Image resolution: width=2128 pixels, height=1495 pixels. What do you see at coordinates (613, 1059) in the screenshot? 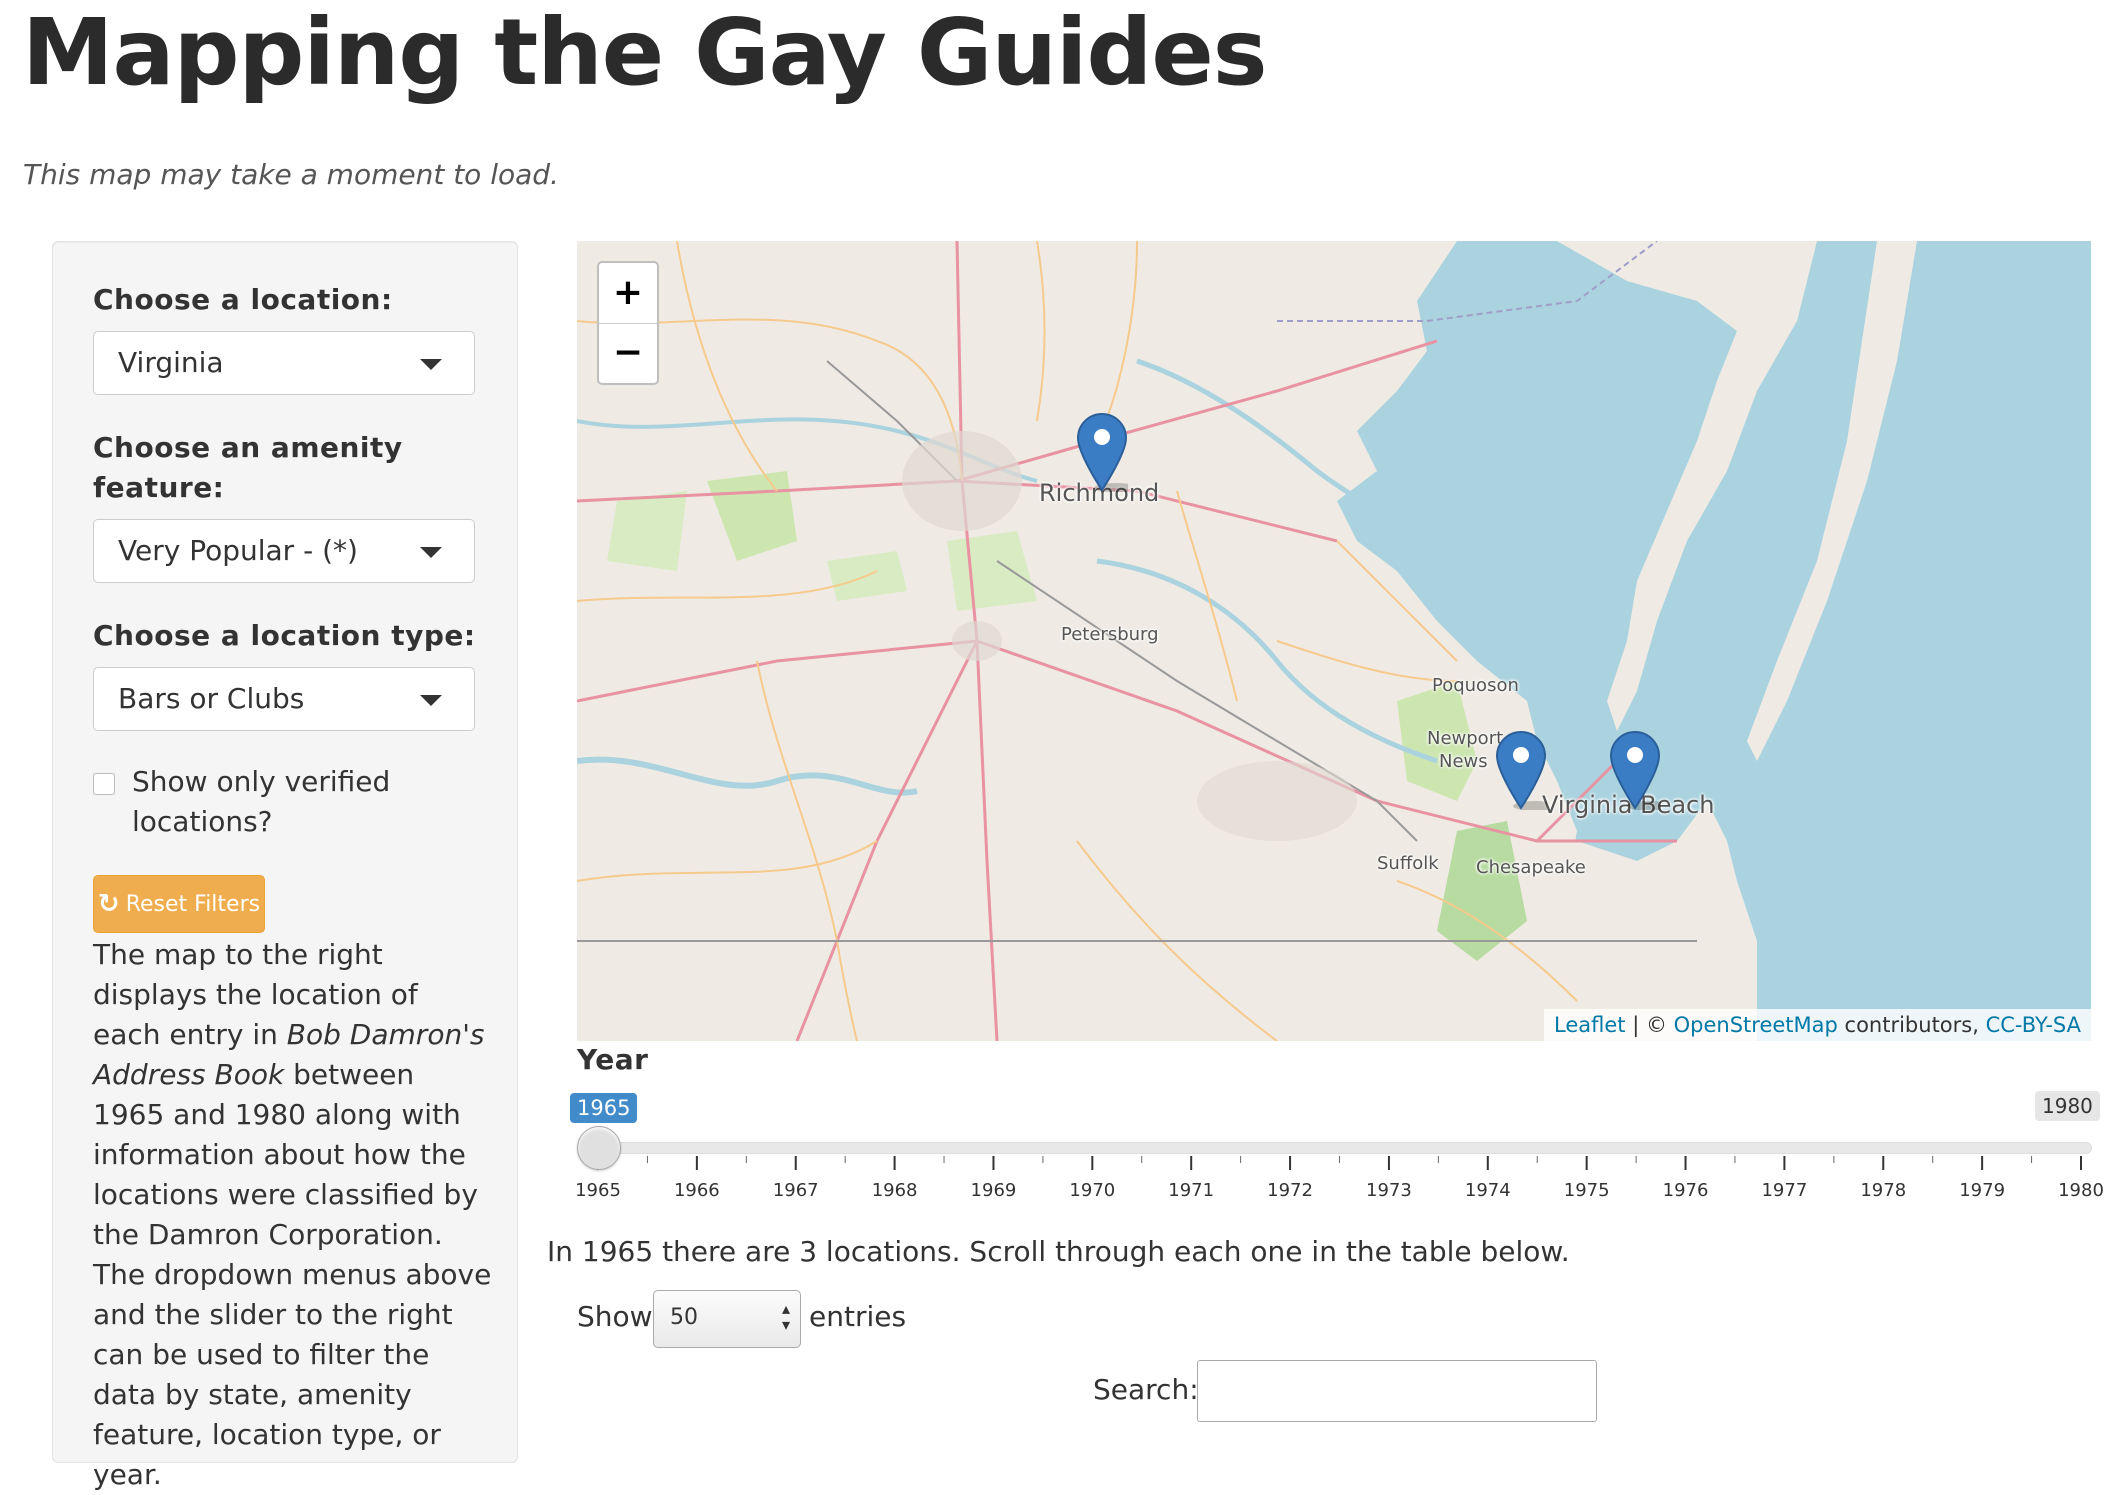
I see `year-slider-label: Year` at bounding box center [613, 1059].